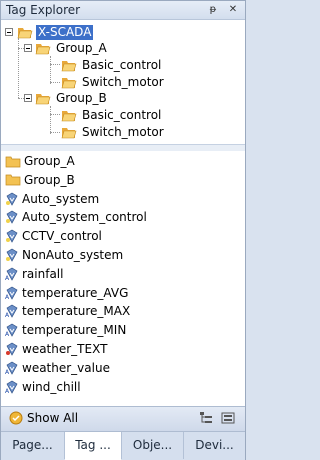  I want to click on collapse-group-b-toggle, so click(28, 98).